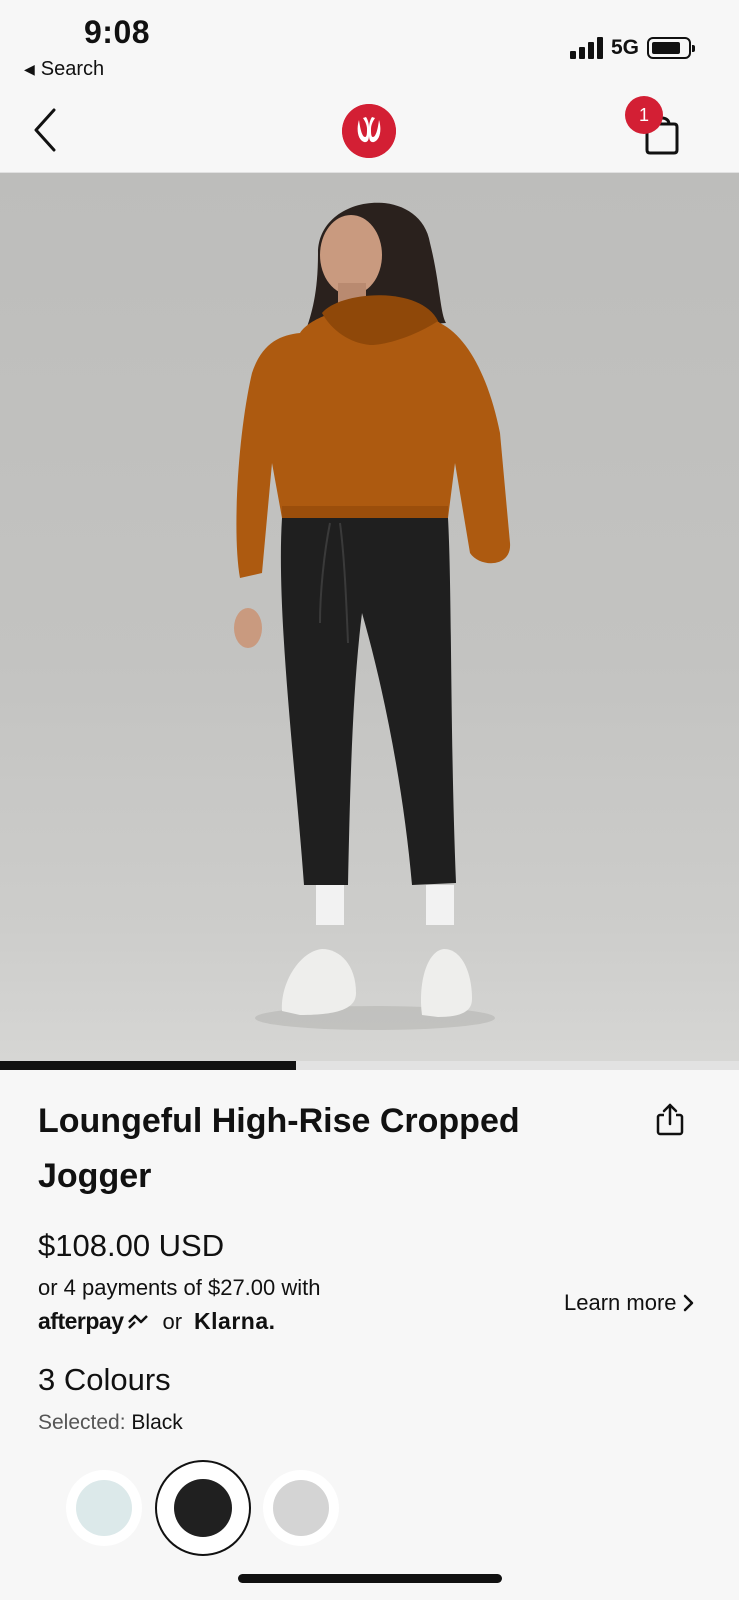 This screenshot has width=739, height=1600. Describe the element at coordinates (157, 1321) in the screenshot. I see `payment-providers: afterpay or Klarna.` at that location.